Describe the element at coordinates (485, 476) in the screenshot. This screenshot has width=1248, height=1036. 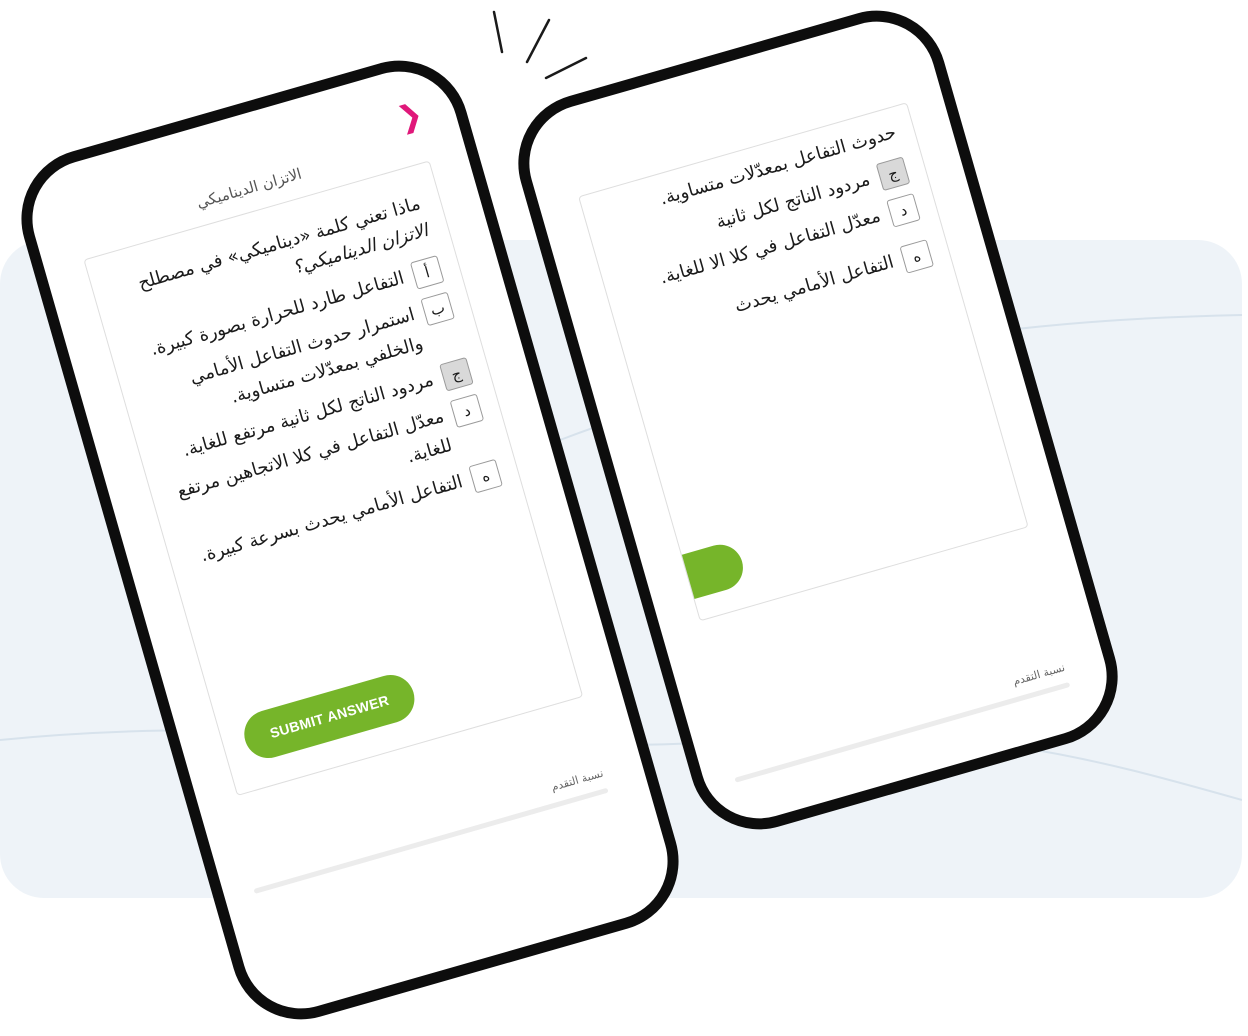
I see `answer-key: ه` at that location.